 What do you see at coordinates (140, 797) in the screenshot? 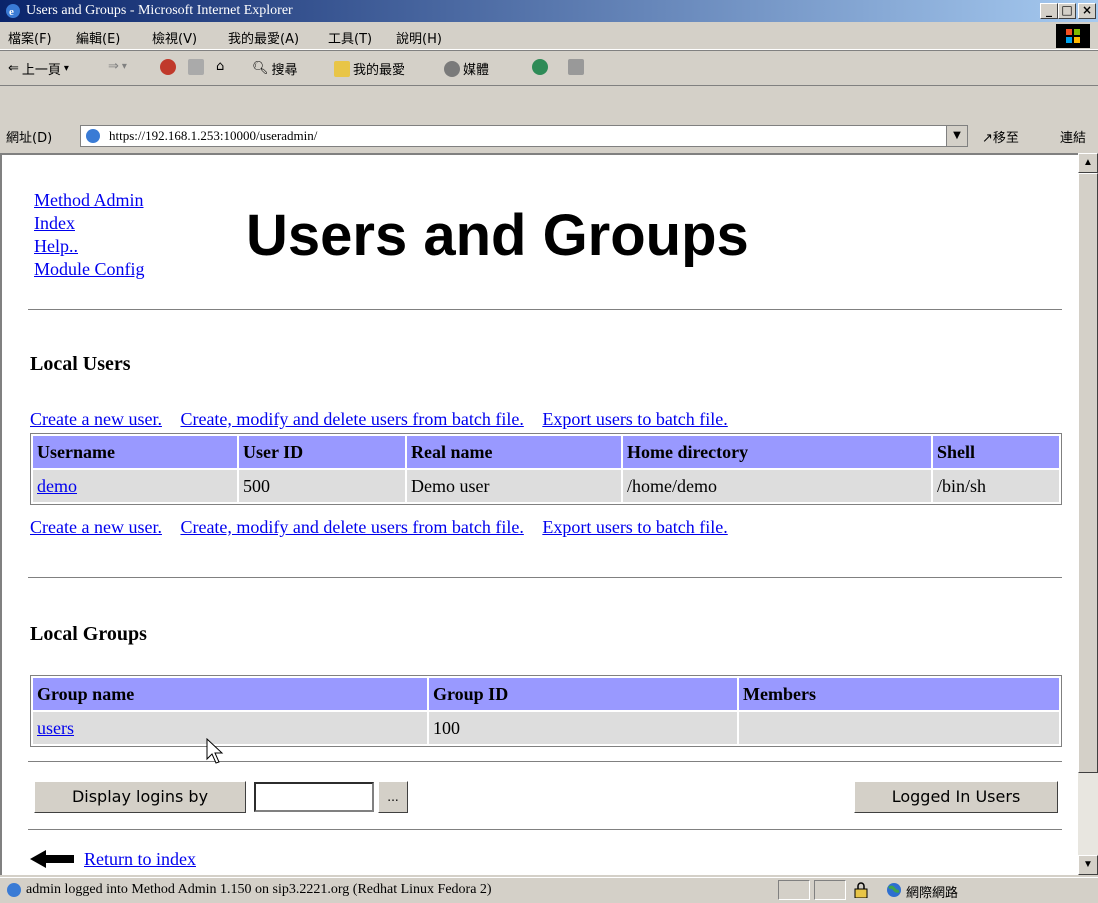
I see `display-logins-button: Display logins by` at bounding box center [140, 797].